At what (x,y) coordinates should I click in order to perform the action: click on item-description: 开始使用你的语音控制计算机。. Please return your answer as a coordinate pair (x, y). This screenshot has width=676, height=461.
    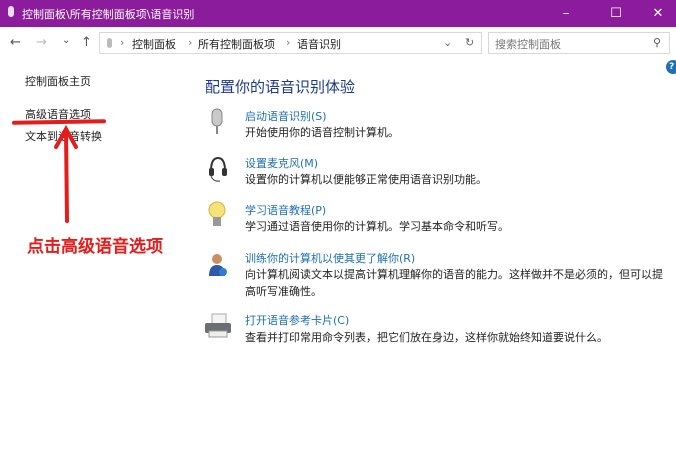
    Looking at the image, I should click on (322, 132).